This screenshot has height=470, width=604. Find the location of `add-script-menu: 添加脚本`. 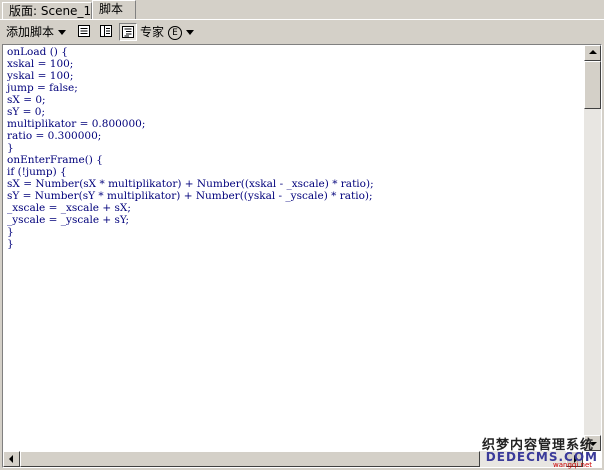

add-script-menu: 添加脚本 is located at coordinates (36, 32).